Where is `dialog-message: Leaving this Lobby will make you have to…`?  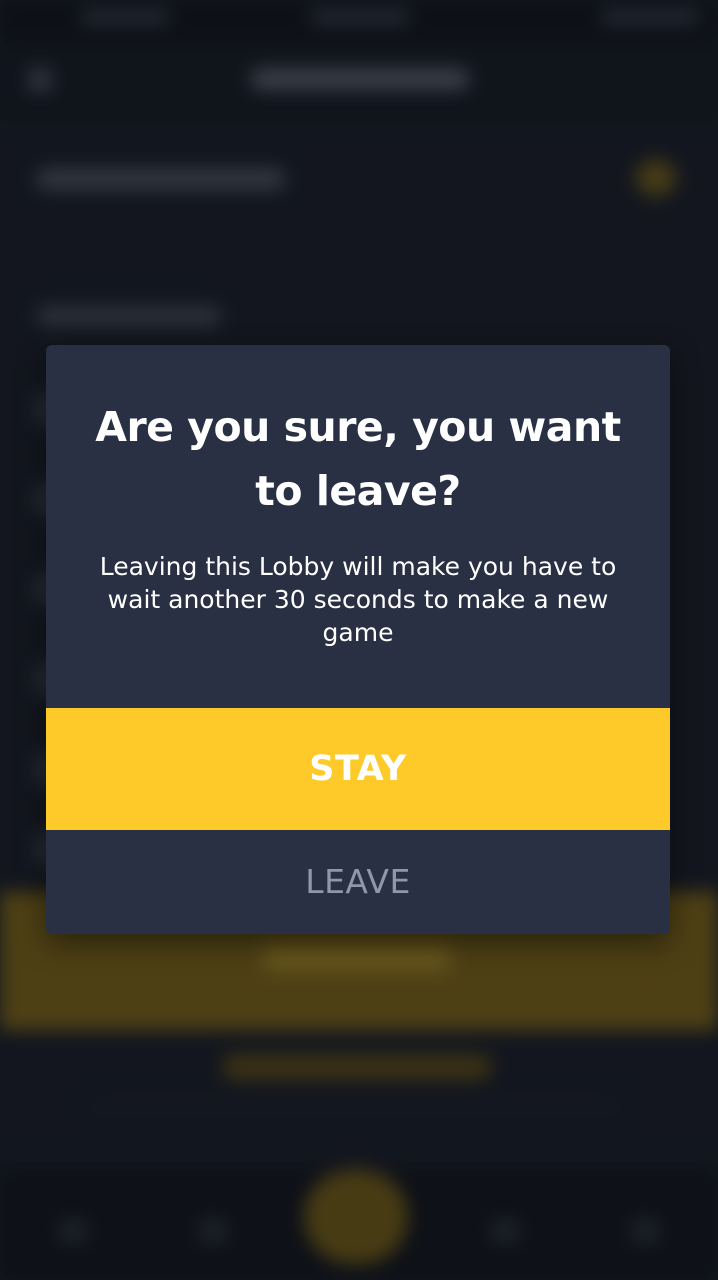
dialog-message: Leaving this Lobby will make you have to… is located at coordinates (358, 599).